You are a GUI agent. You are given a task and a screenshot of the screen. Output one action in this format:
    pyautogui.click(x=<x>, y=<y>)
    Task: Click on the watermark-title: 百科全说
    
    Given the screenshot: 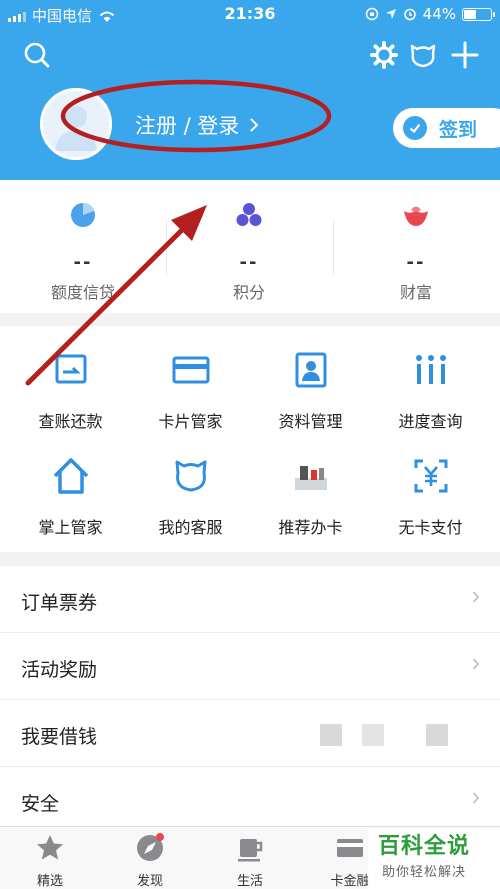 What is the action you would take?
    pyautogui.click(x=424, y=846)
    